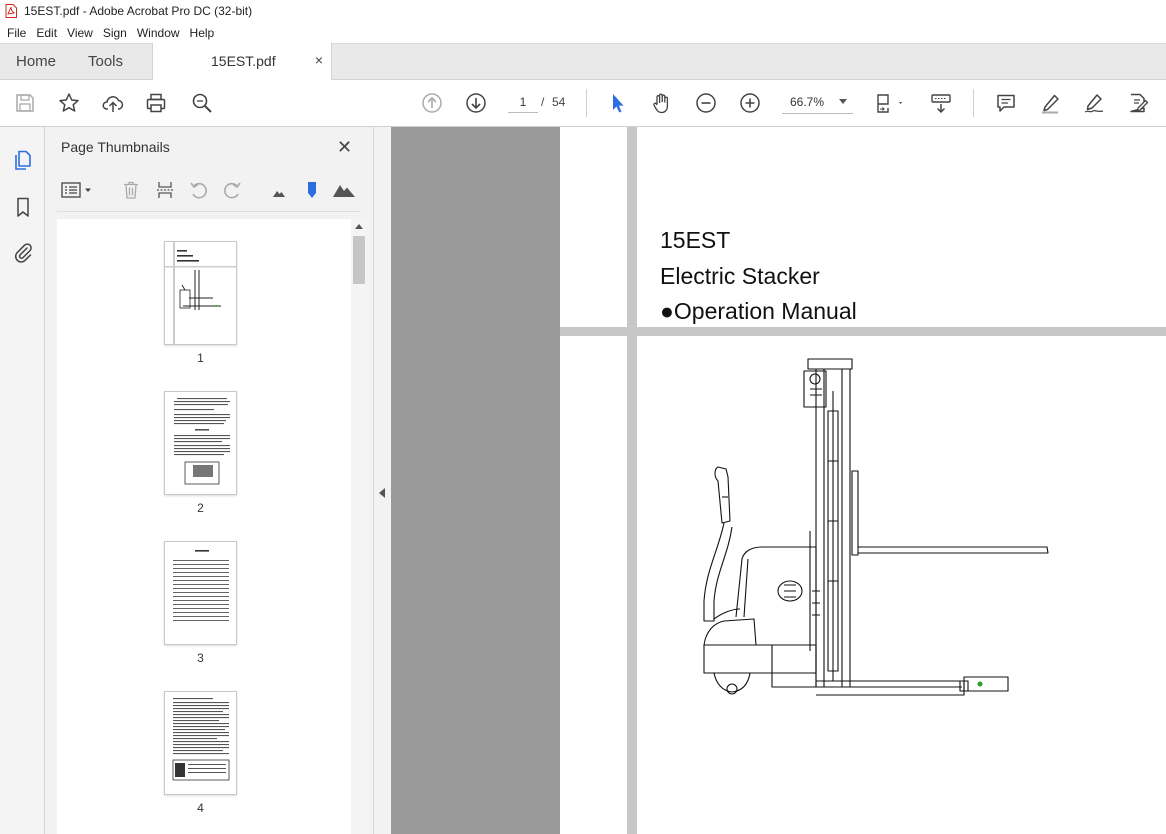  I want to click on cloud-upload-icon, so click(113, 104).